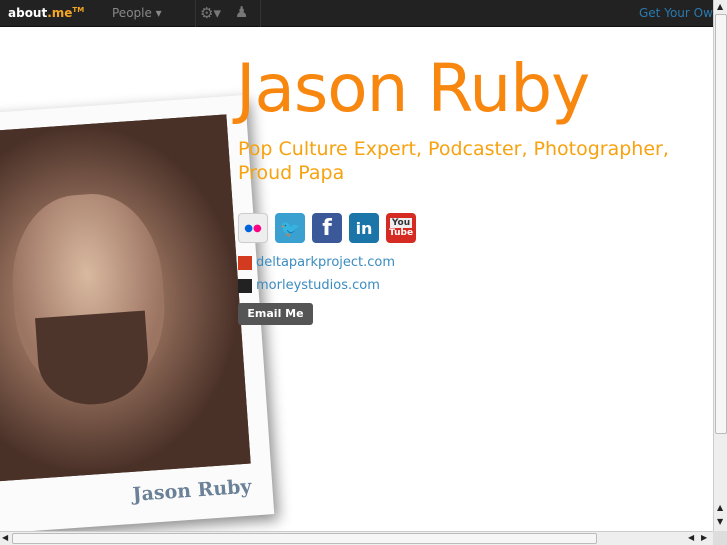  I want to click on website-link: deltaparkproject.com, so click(316, 262).